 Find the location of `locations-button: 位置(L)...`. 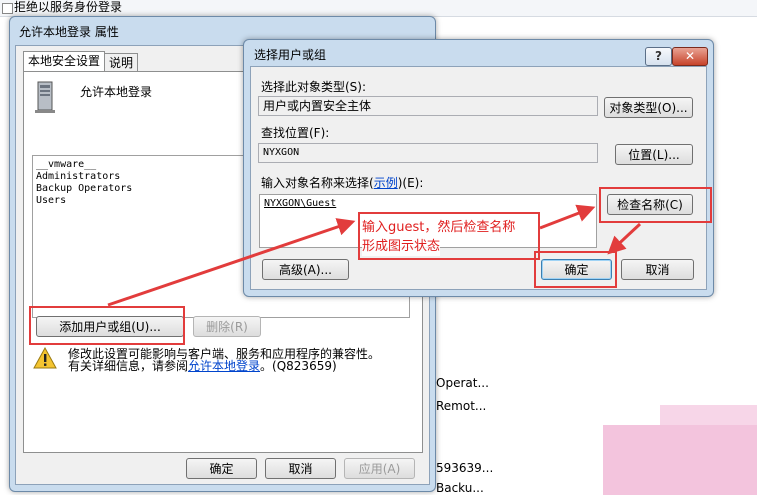

locations-button: 位置(L)... is located at coordinates (654, 154).